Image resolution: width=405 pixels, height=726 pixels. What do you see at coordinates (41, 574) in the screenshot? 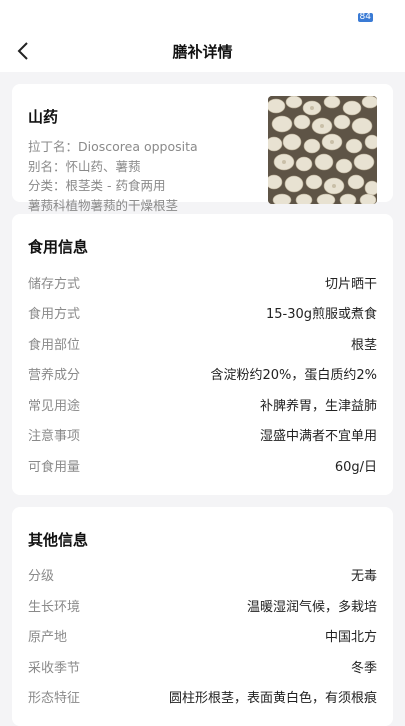
I see `info-label: 分级` at bounding box center [41, 574].